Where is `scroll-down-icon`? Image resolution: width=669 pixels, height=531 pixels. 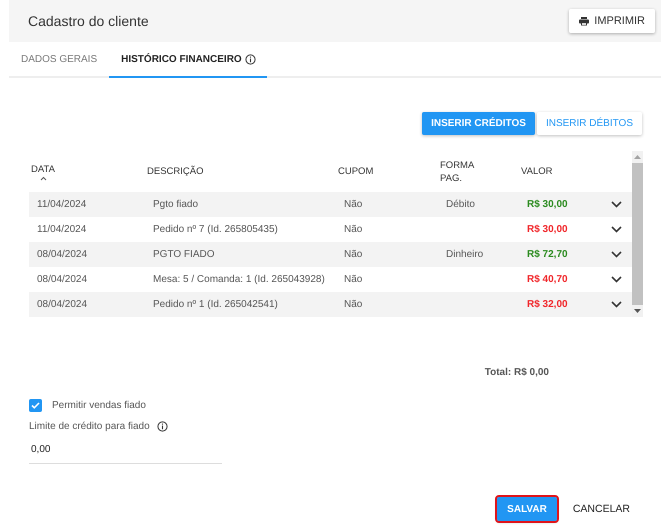 scroll-down-icon is located at coordinates (637, 311).